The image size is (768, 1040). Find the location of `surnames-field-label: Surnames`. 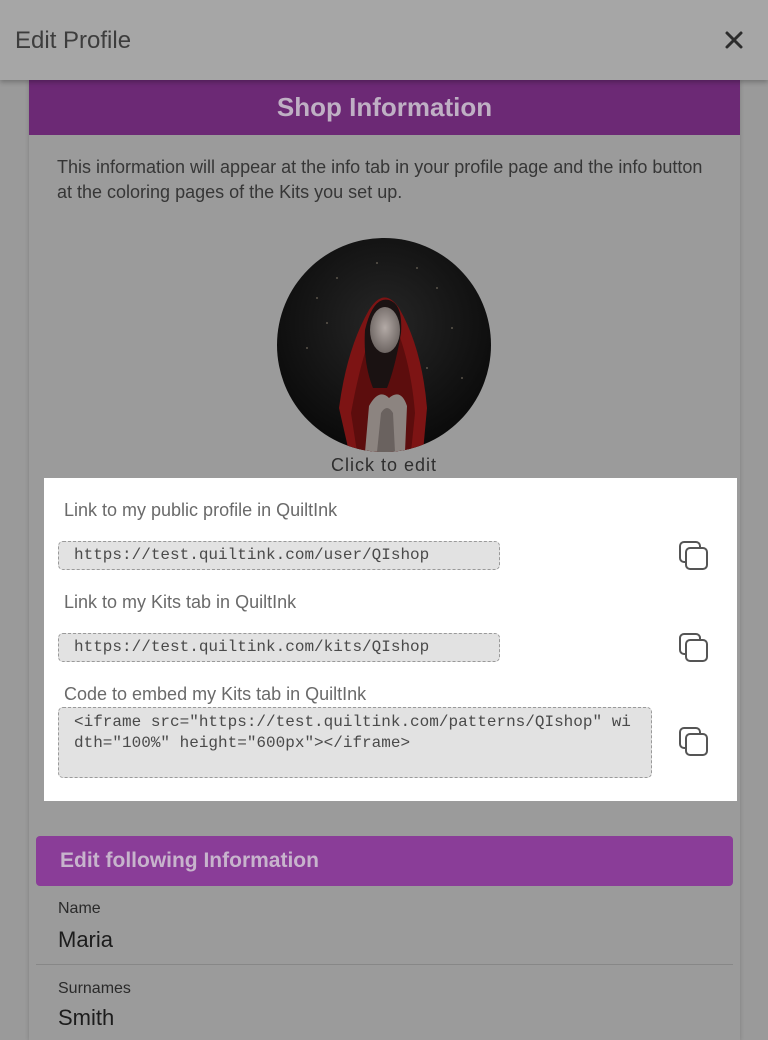

surnames-field-label: Surnames is located at coordinates (94, 988).